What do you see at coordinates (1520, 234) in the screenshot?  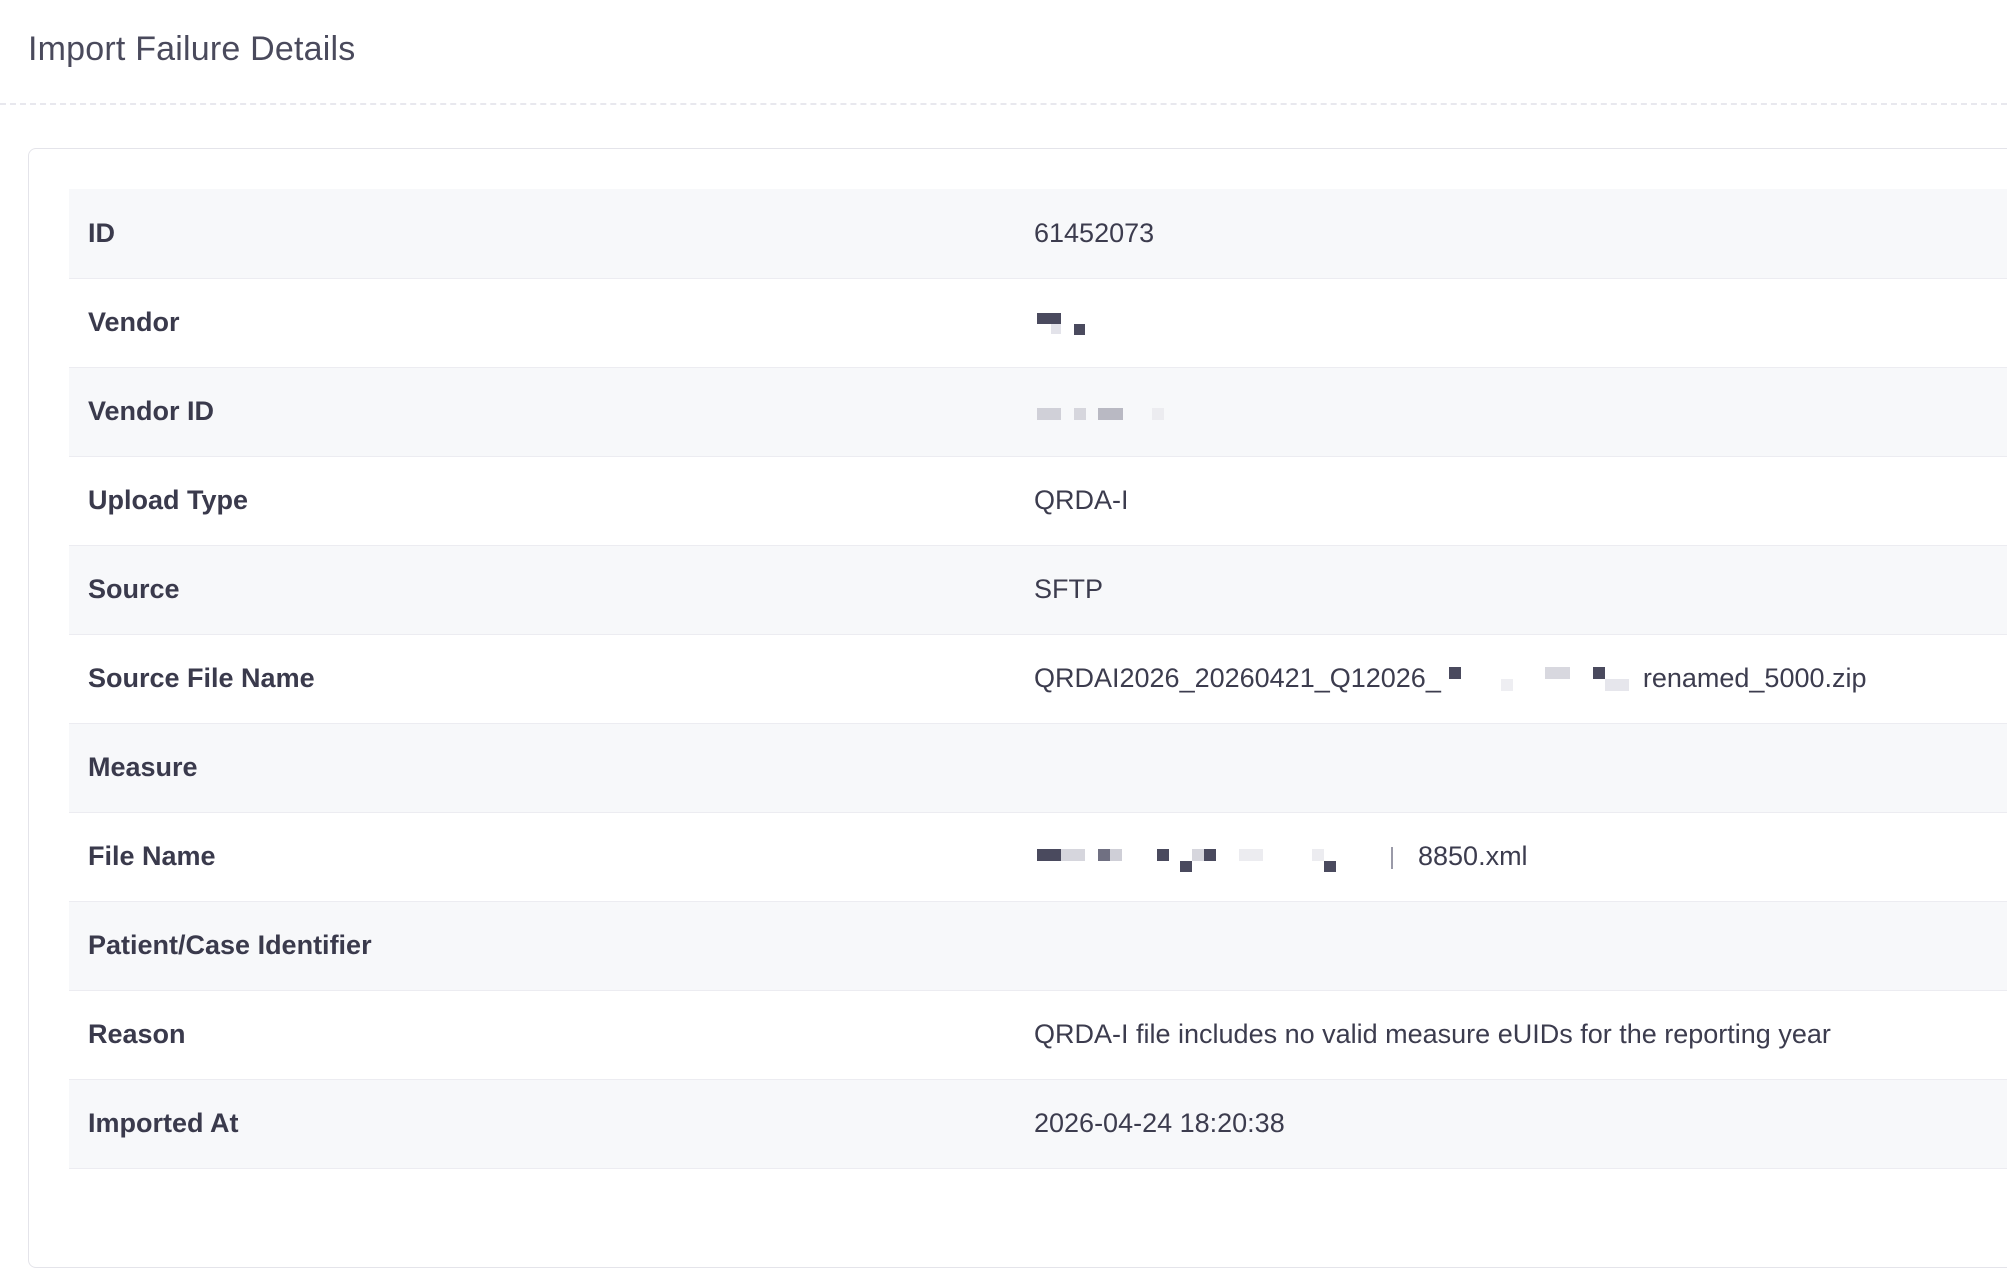 I see `id-value: 61452073` at bounding box center [1520, 234].